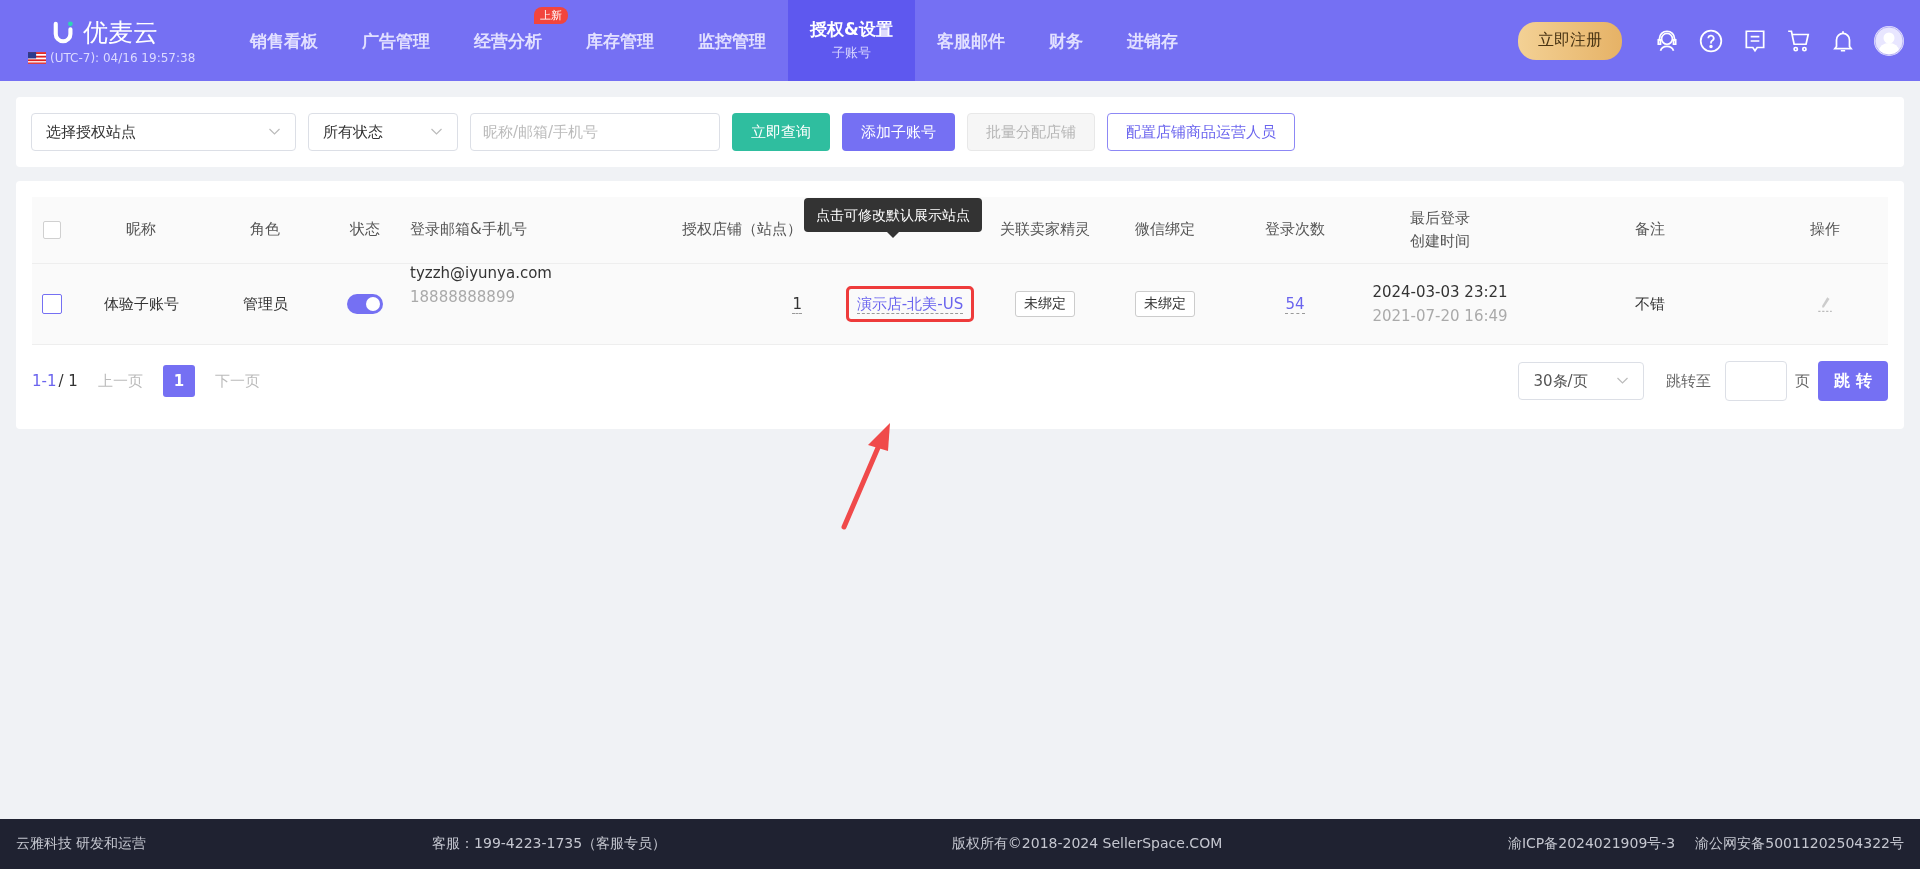  Describe the element at coordinates (1803, 381) in the screenshot. I see `page-unit: 页` at that location.